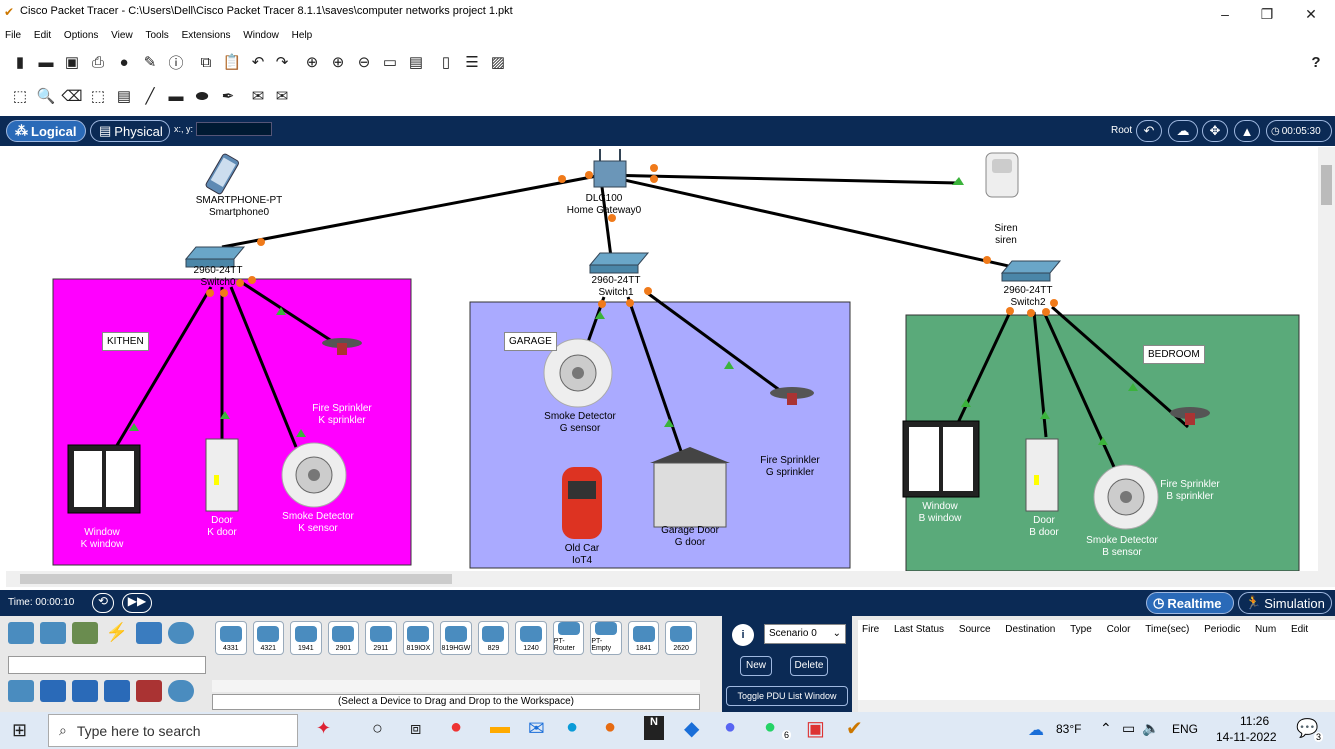  I want to click on menu-help: Help, so click(302, 35).